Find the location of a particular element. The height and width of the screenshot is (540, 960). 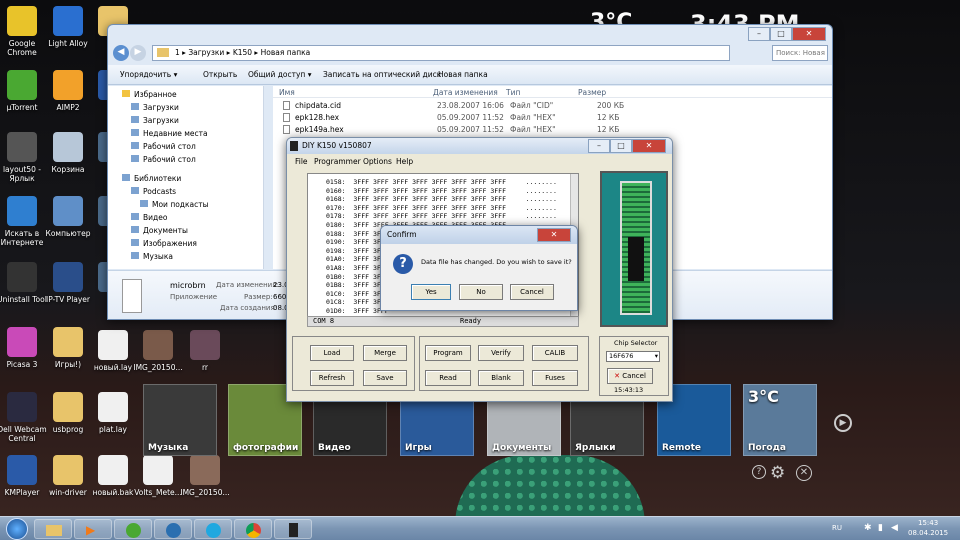

k150-close-button: ✕ is located at coordinates (649, 146).